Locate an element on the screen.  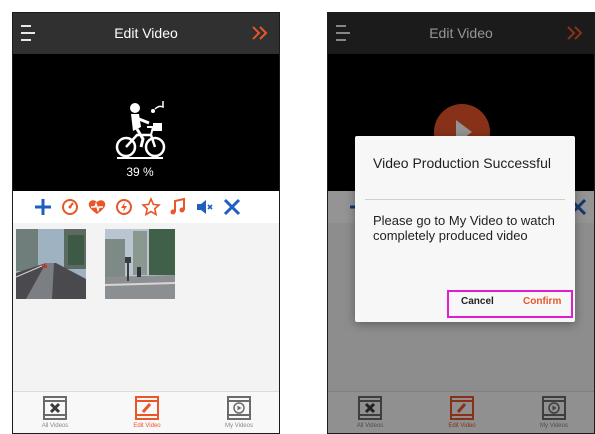
speed-icon is located at coordinates (70, 207).